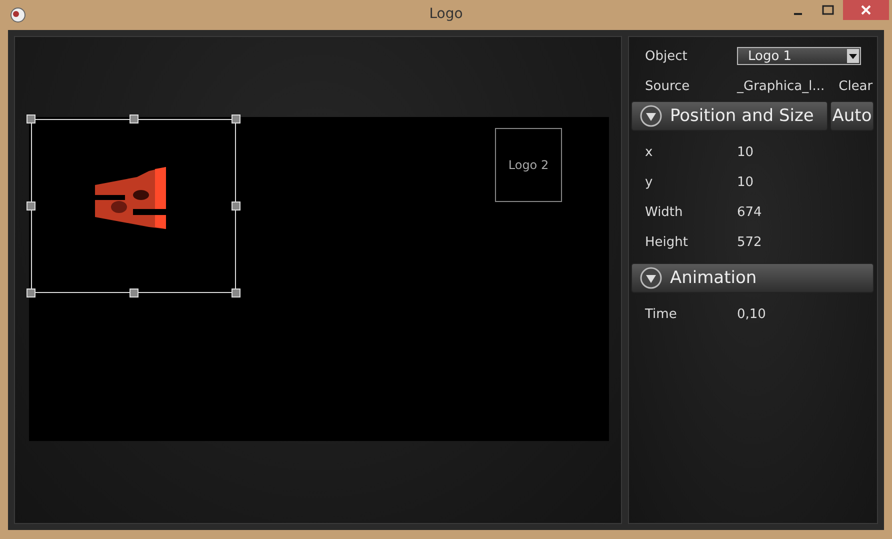 The width and height of the screenshot is (892, 539). What do you see at coordinates (666, 56) in the screenshot?
I see `property-label: Object` at bounding box center [666, 56].